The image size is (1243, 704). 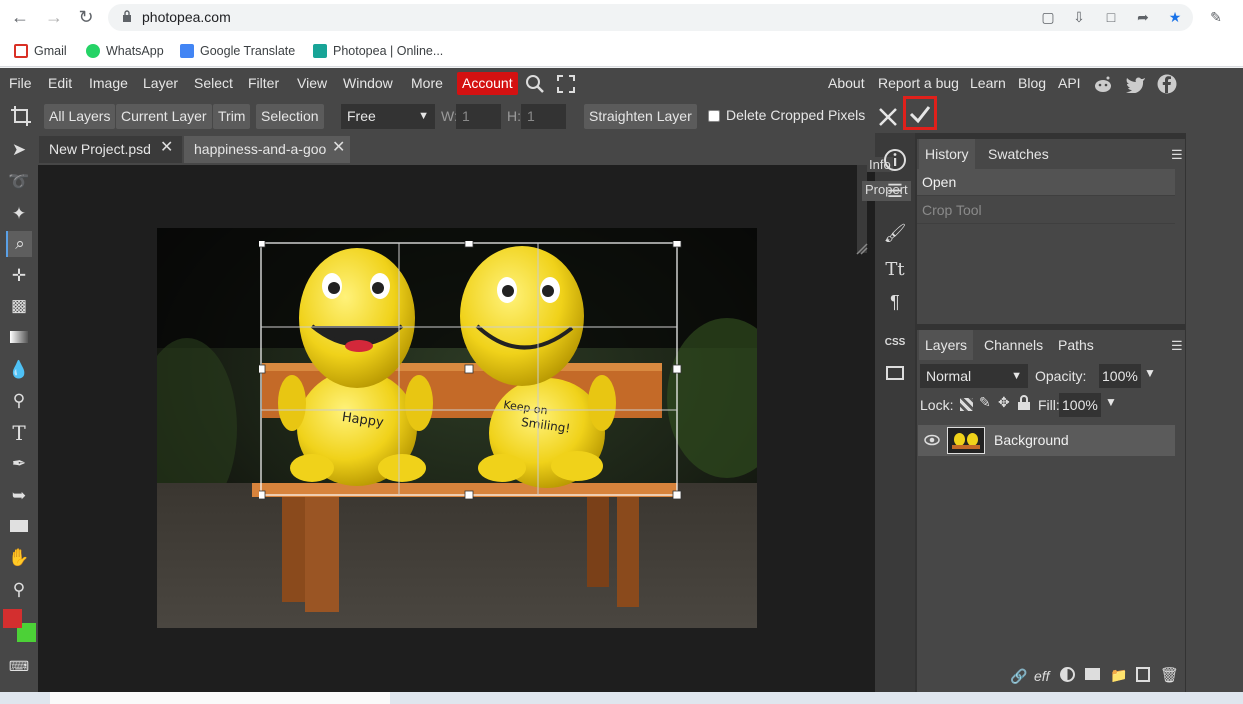 What do you see at coordinates (19, 244) in the screenshot?
I see `crop-tool-icon: ⌕` at bounding box center [19, 244].